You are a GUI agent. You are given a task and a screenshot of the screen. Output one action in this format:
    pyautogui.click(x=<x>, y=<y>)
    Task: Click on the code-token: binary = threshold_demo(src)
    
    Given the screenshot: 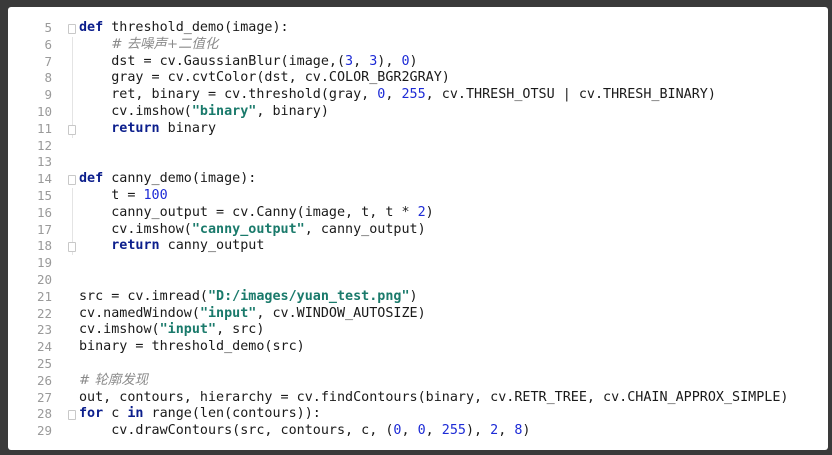 What is the action you would take?
    pyautogui.click(x=192, y=347)
    